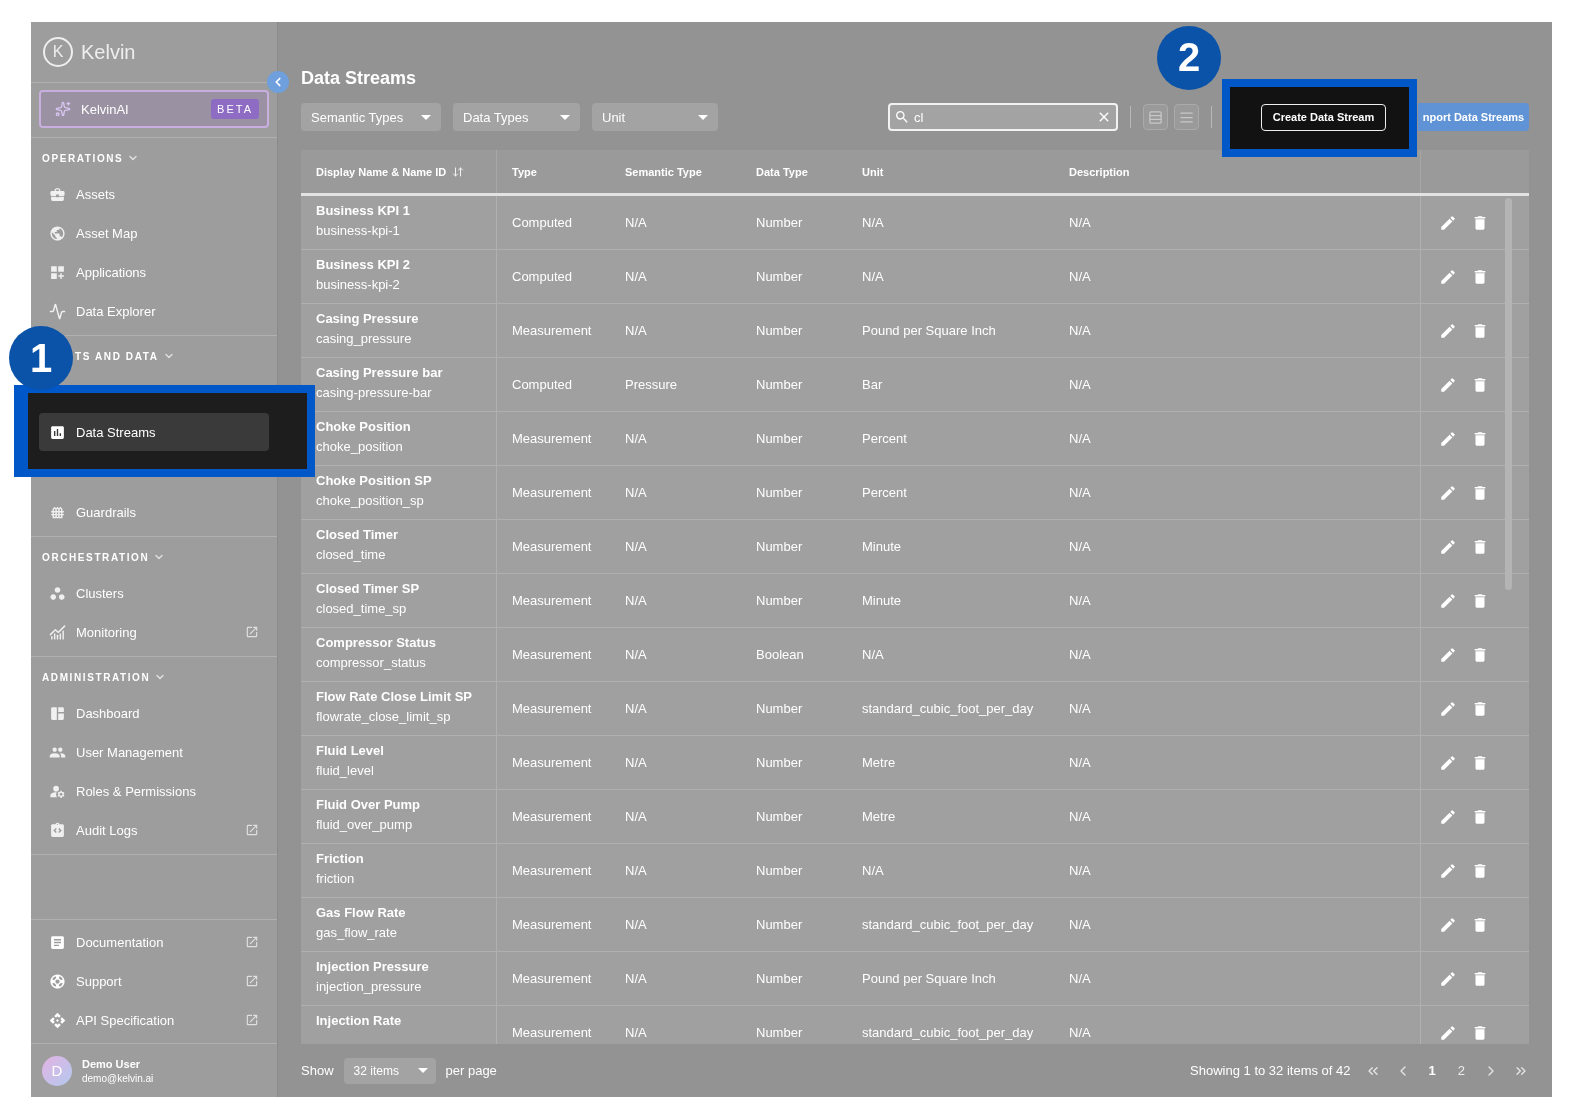 The width and height of the screenshot is (1584, 1120). What do you see at coordinates (371, 662) in the screenshot?
I see `name-id: compressor_status` at bounding box center [371, 662].